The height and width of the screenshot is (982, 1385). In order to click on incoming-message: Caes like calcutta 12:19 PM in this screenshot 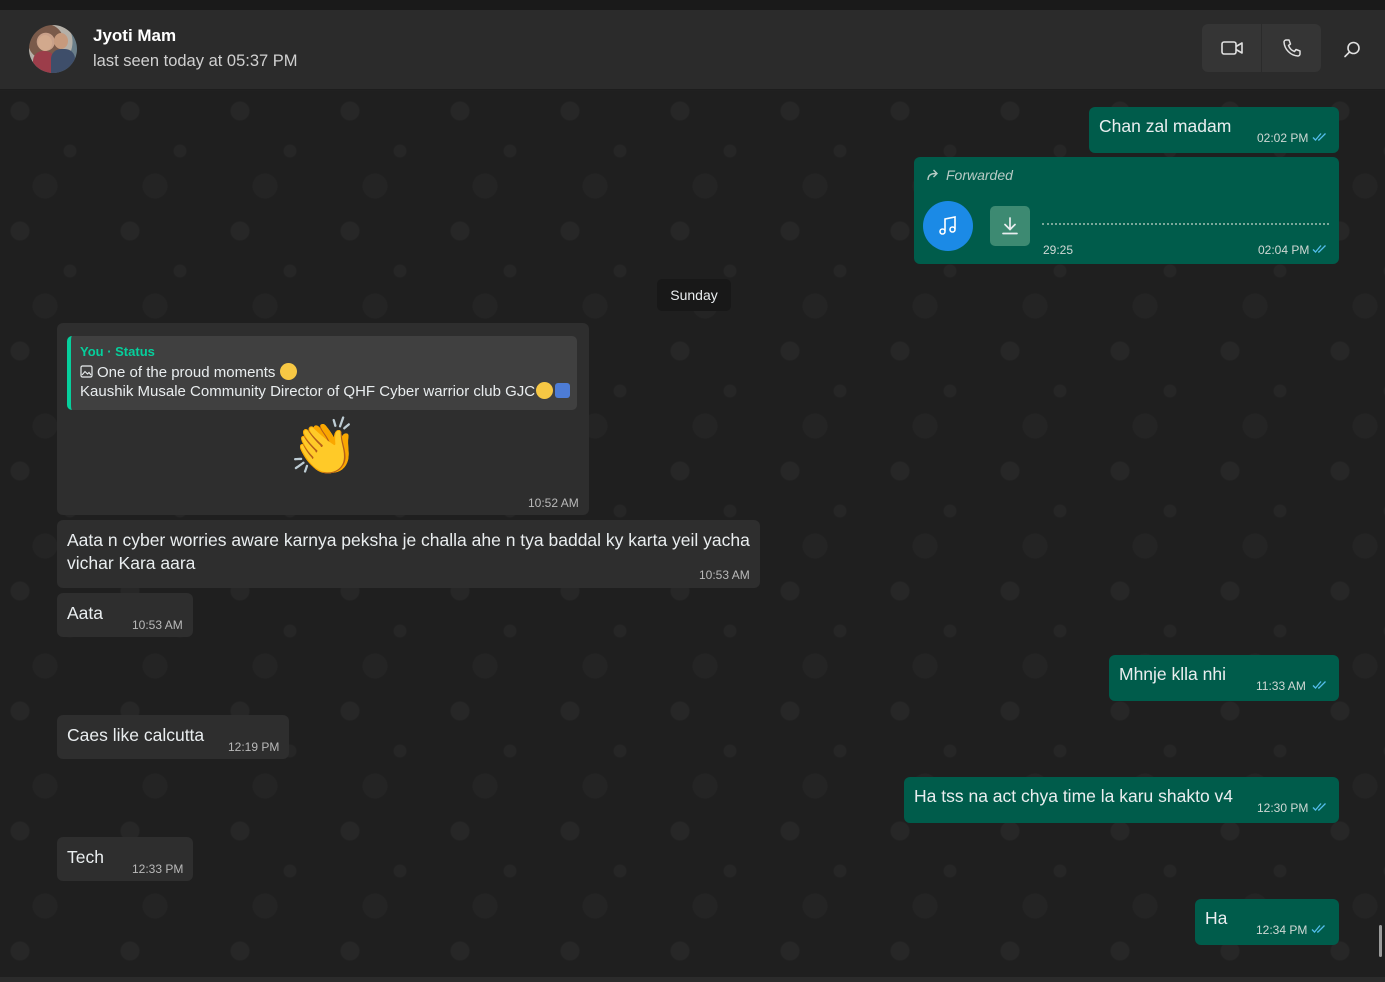, I will do `click(173, 737)`.